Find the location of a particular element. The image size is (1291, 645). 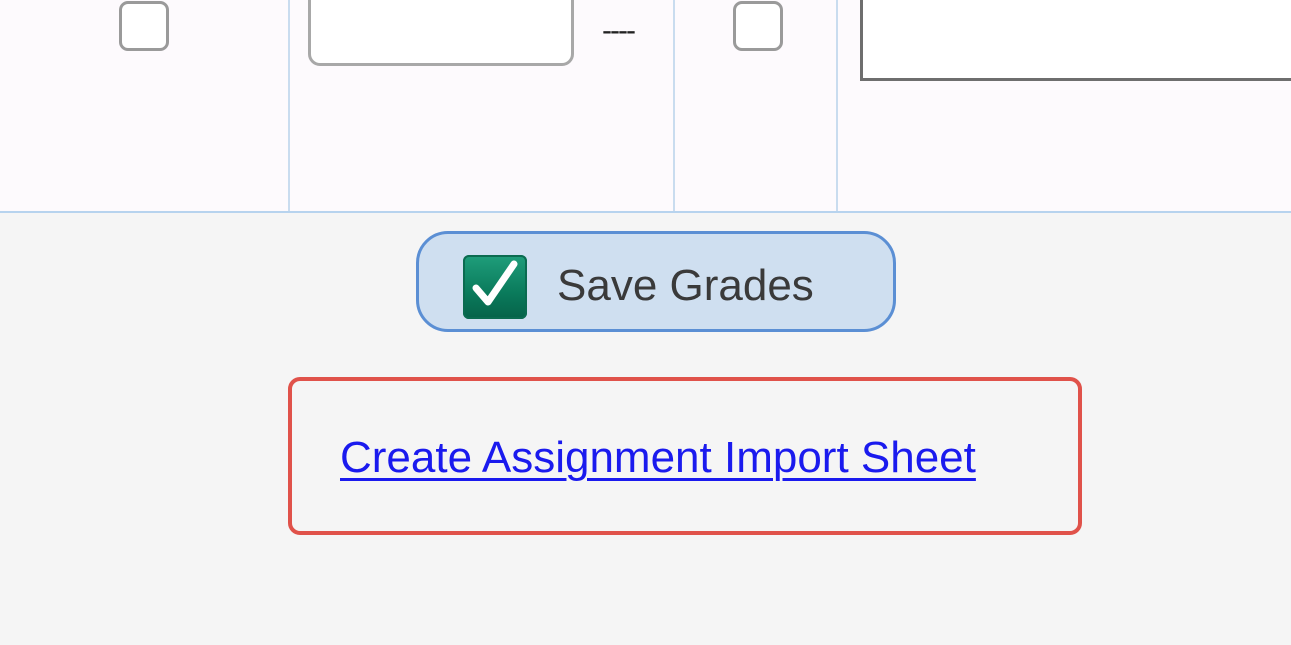

save-grades-label: Save Grades is located at coordinates (685, 285).